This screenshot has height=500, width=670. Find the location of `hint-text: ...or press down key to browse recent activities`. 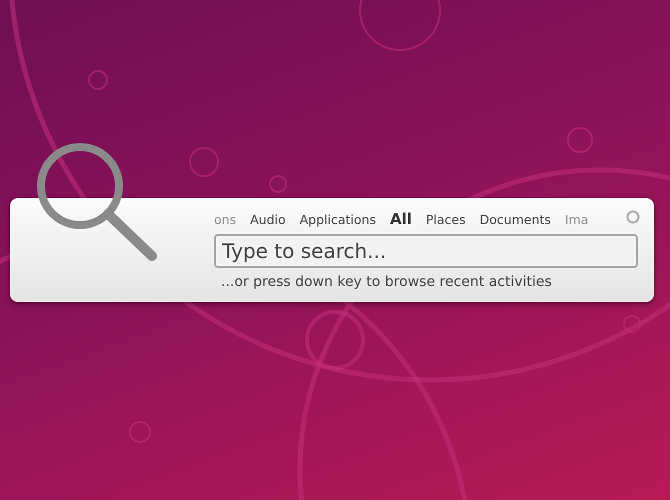

hint-text: ...or press down key to browse recent activities is located at coordinates (386, 282).